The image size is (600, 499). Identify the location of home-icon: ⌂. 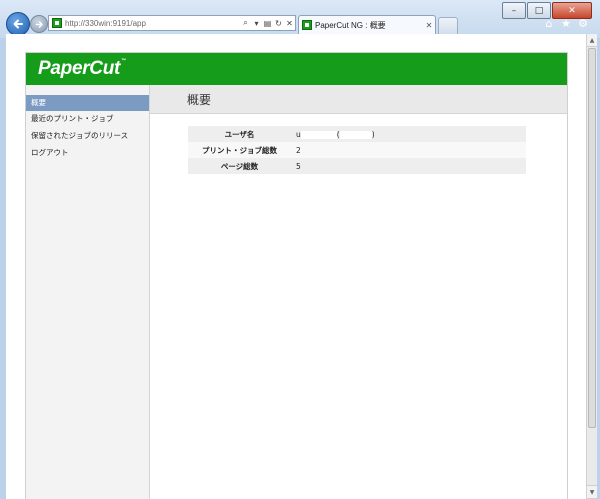
(549, 23).